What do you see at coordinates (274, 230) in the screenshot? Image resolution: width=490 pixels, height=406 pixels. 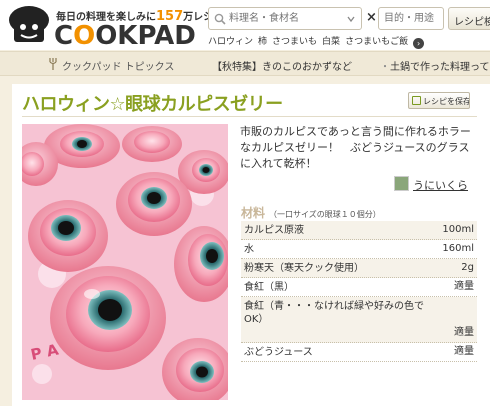 I see `ingredient-name: カルピス原液` at bounding box center [274, 230].